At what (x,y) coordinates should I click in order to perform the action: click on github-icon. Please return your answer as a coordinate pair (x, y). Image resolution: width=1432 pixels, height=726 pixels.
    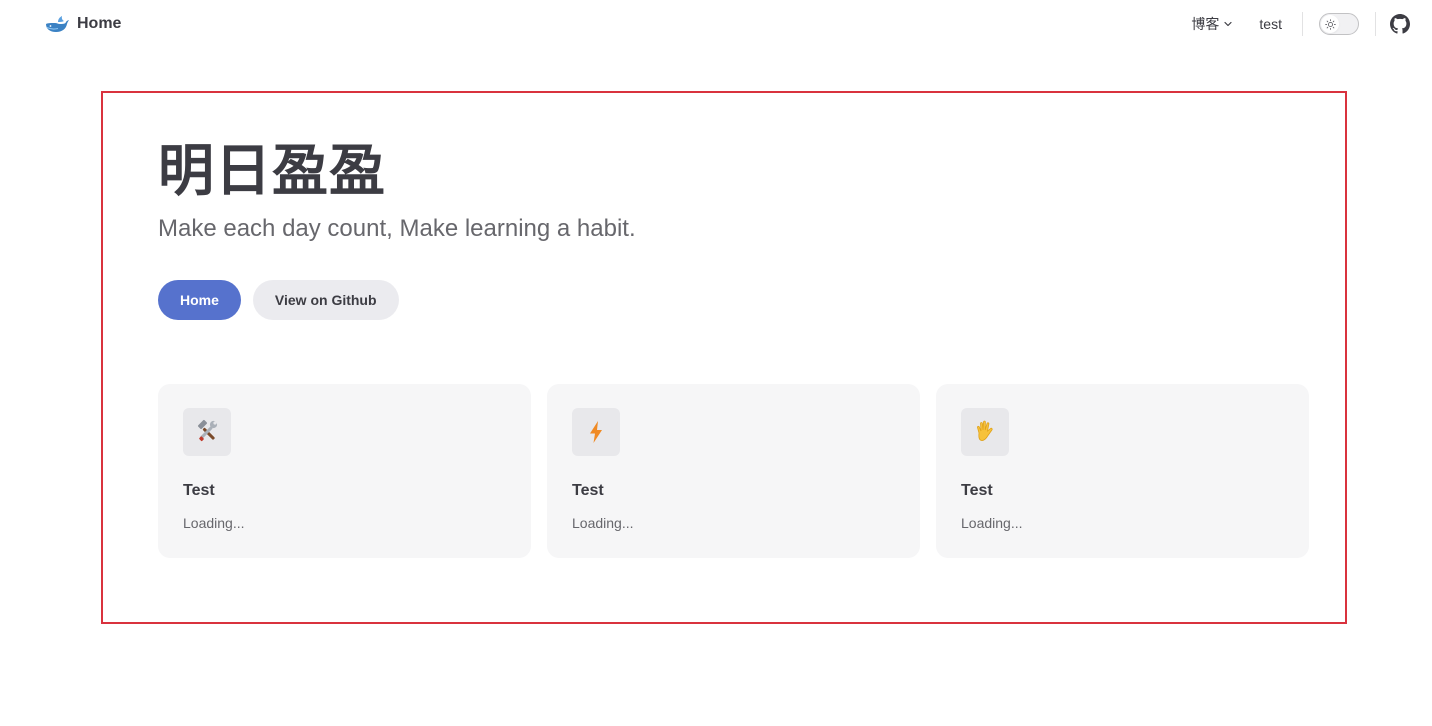
    Looking at the image, I should click on (1400, 24).